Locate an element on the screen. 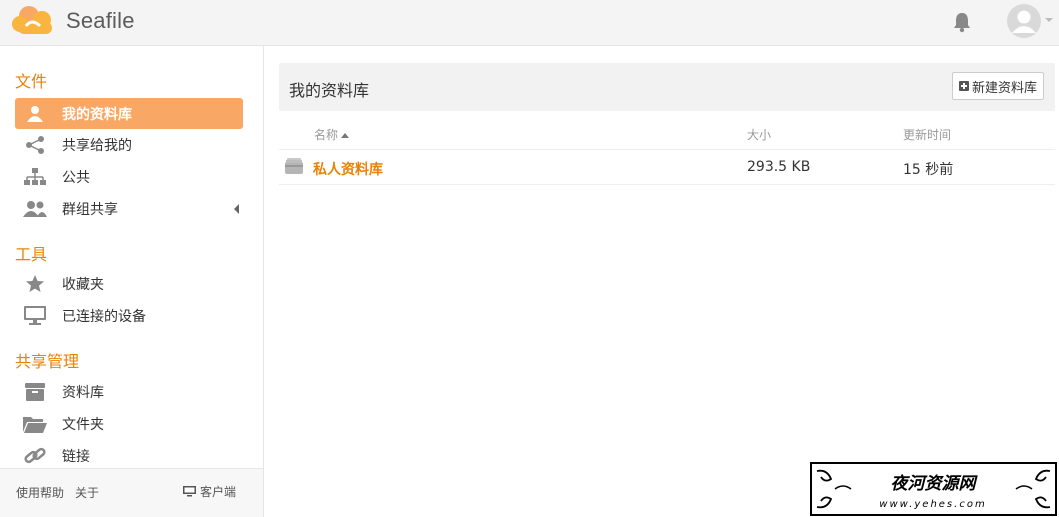 This screenshot has height=517, width=1059. user-icon is located at coordinates (35, 114).